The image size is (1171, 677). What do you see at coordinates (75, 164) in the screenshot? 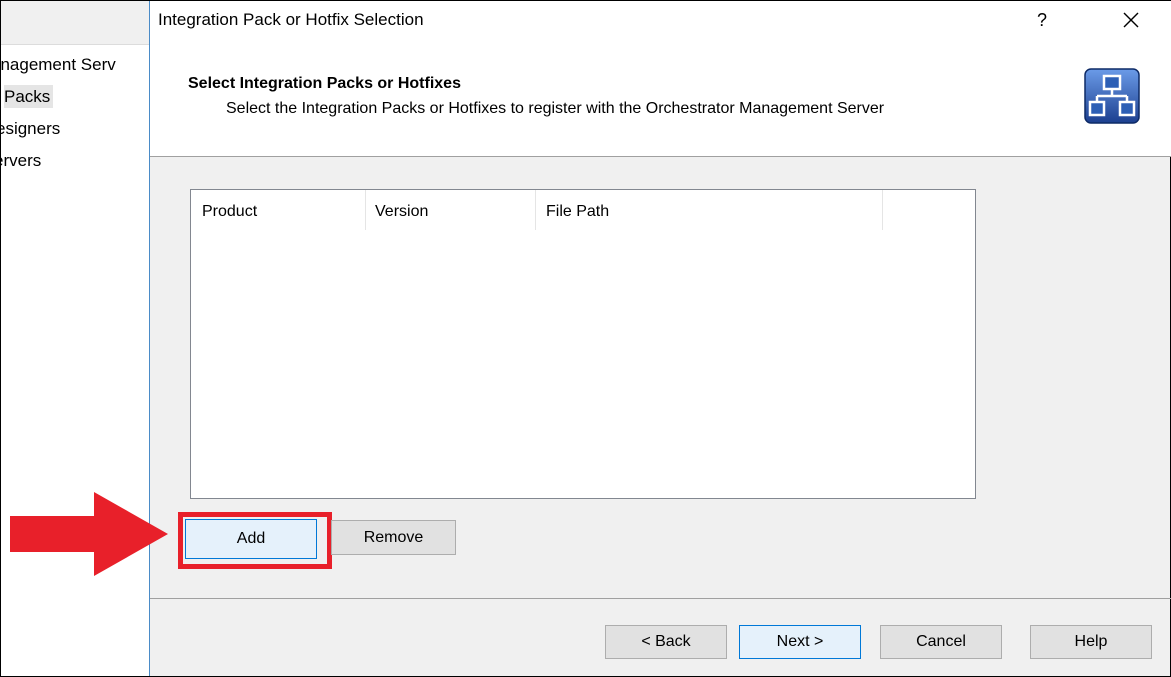
I see `tree-item-servers: ervers` at bounding box center [75, 164].